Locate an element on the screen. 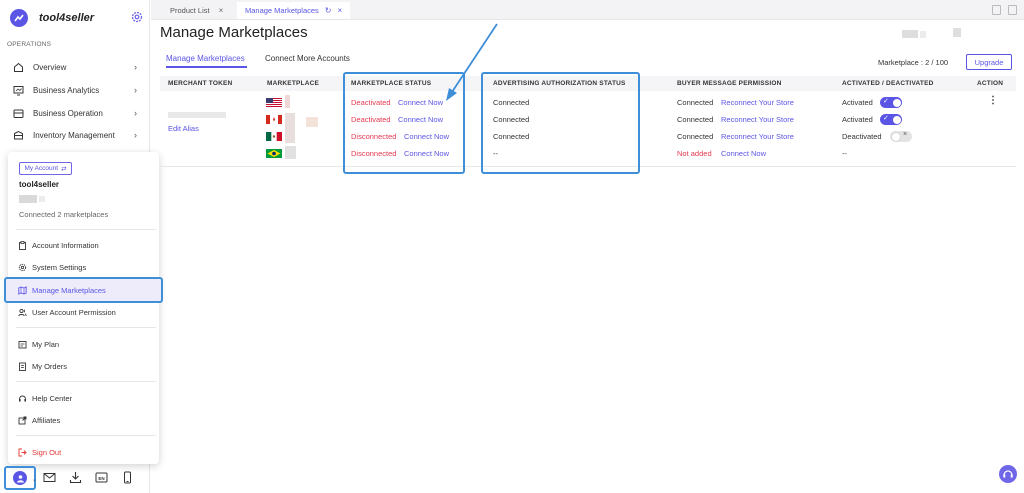 Image resolution: width=1024 pixels, height=493 pixels. menu-item-label: Sign Out is located at coordinates (47, 452).